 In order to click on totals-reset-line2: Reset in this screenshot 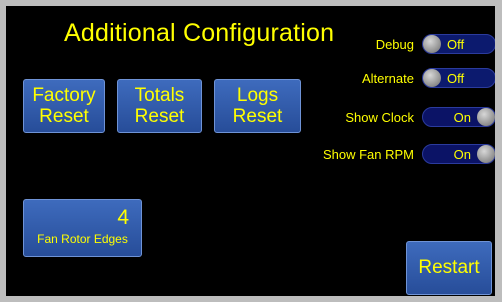, I will do `click(159, 116)`.